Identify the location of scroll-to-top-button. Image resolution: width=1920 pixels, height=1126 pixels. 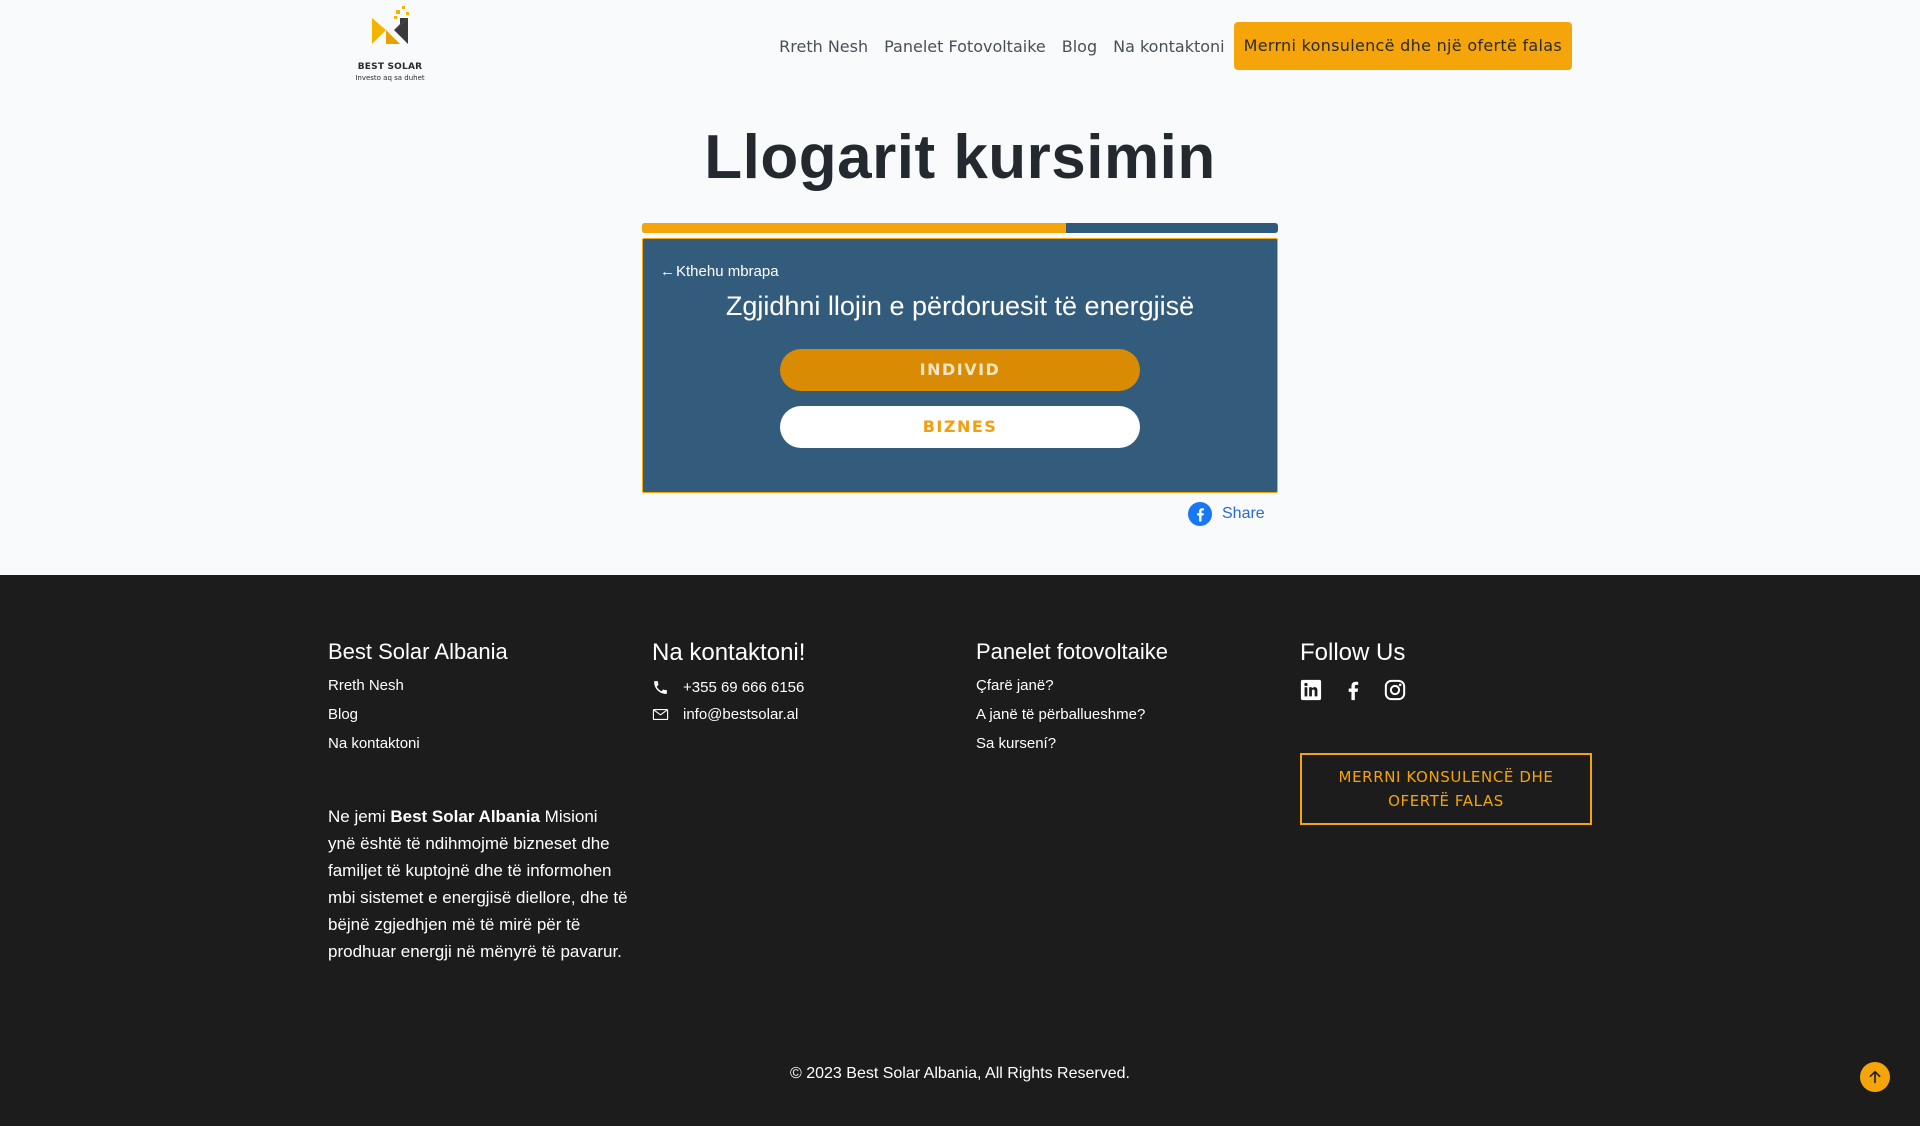
(1875, 1077).